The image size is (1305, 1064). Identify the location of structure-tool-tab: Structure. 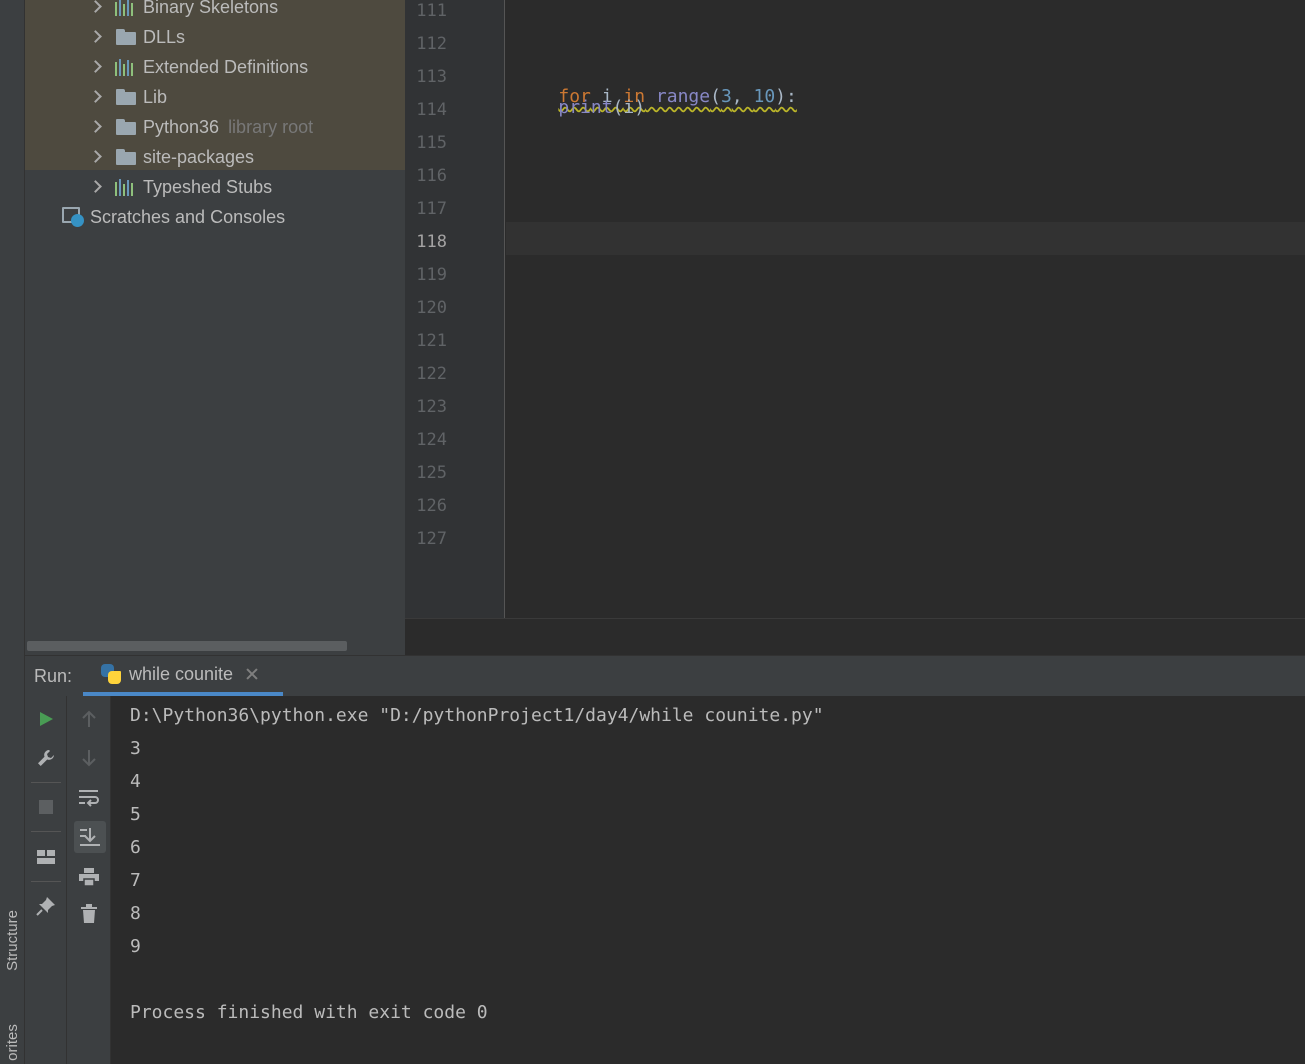
(12, 940).